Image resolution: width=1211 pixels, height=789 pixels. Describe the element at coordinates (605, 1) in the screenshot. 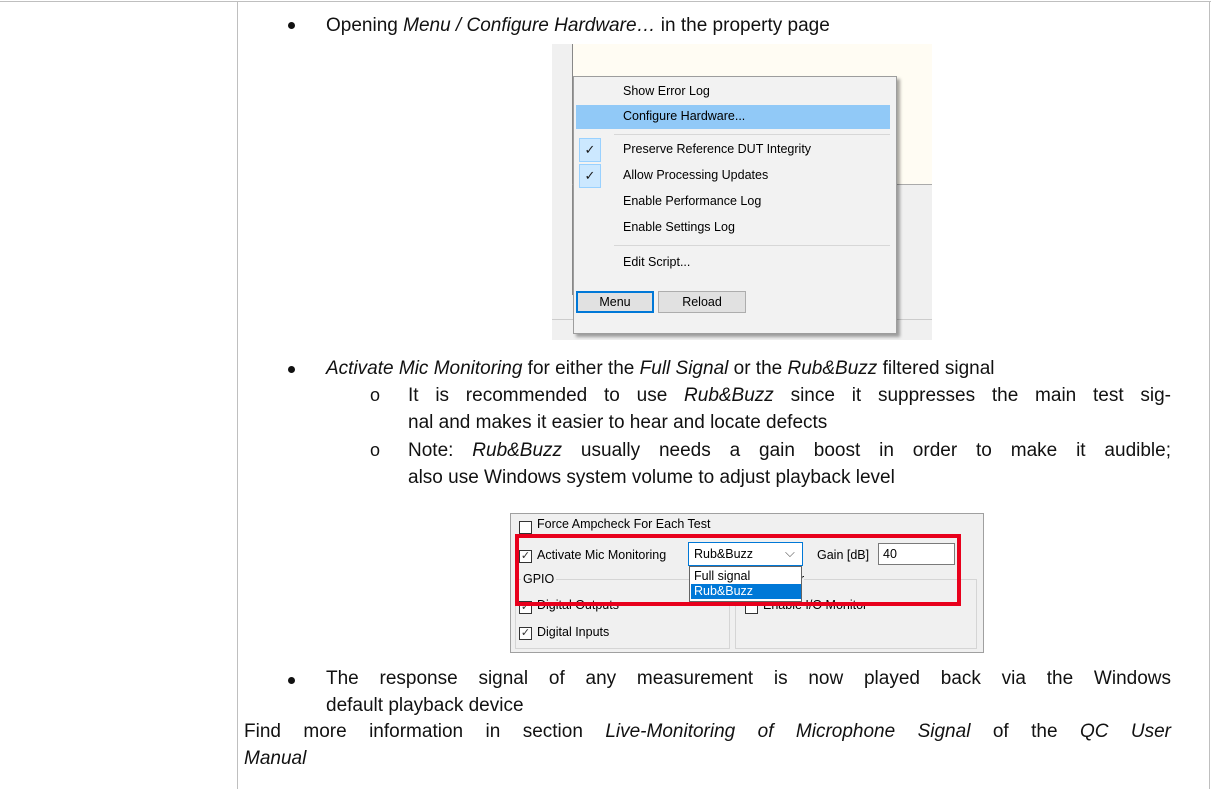

I see `table-top-border` at that location.